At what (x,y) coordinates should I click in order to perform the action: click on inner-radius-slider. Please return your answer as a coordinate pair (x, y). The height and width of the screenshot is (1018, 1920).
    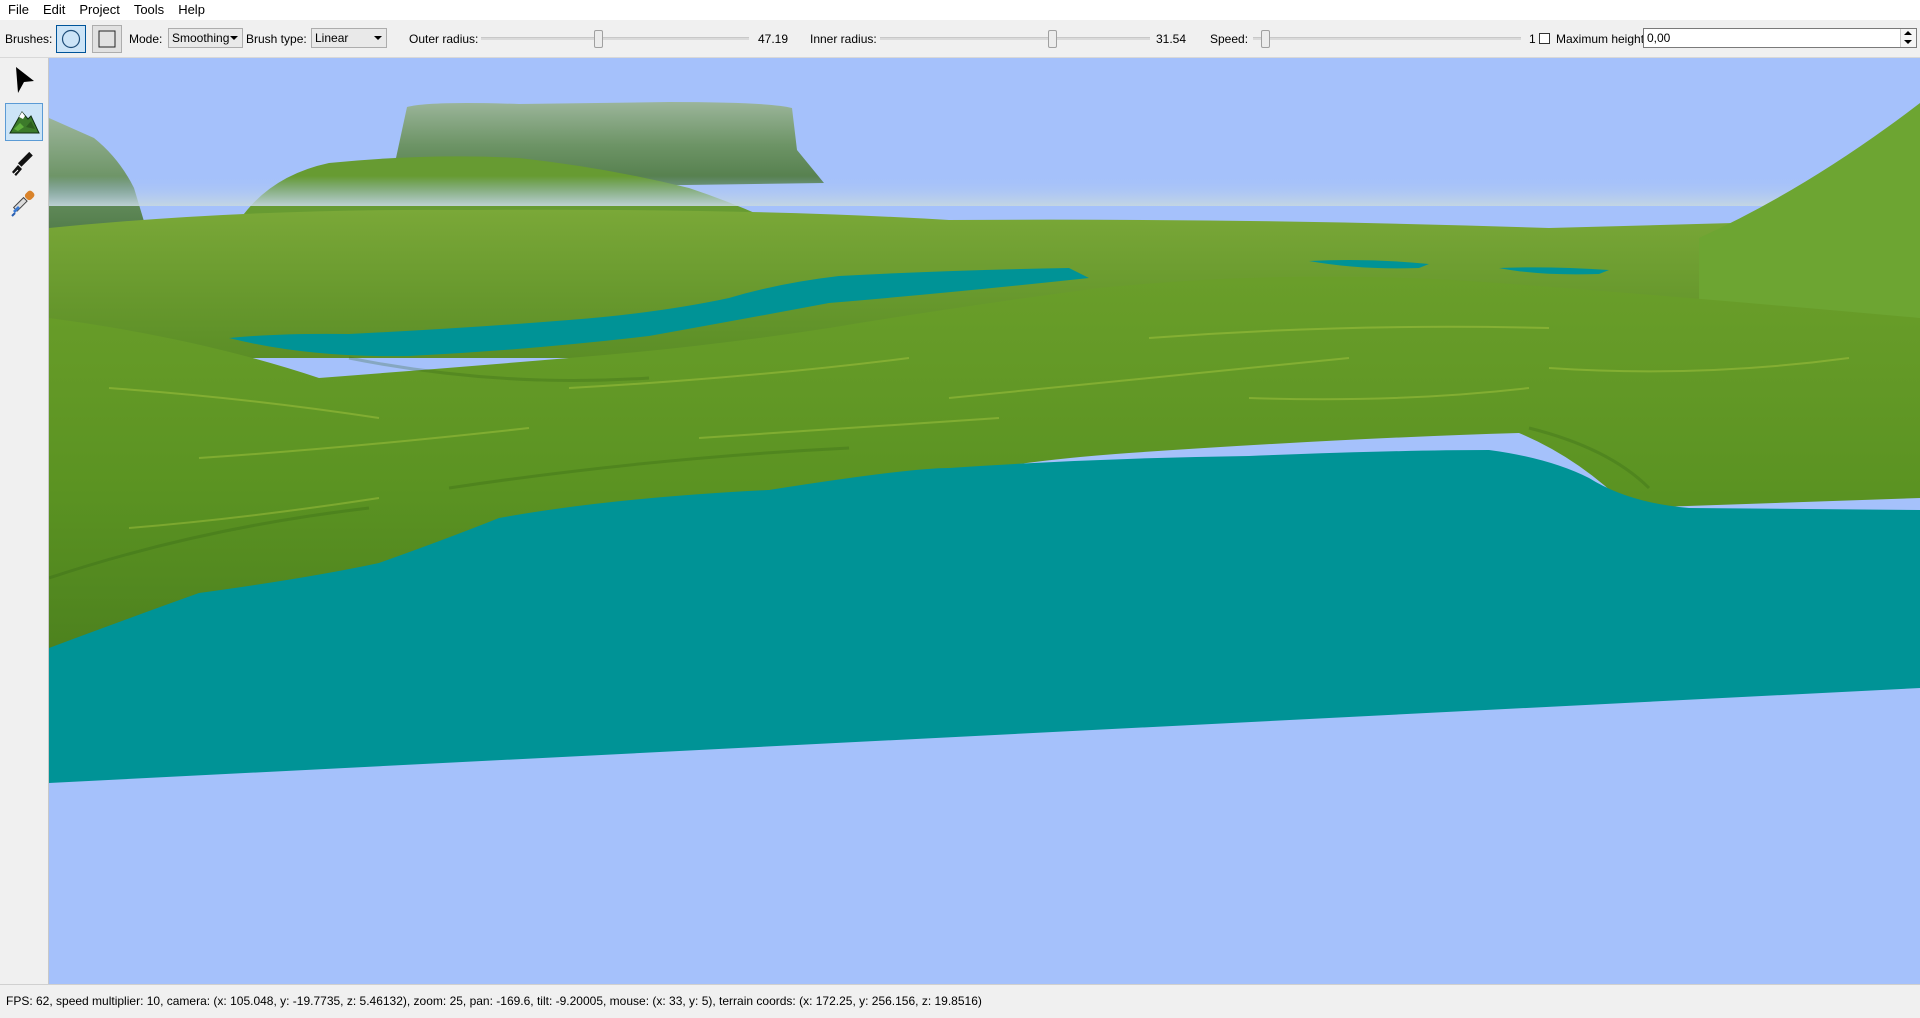
    Looking at the image, I should click on (1015, 39).